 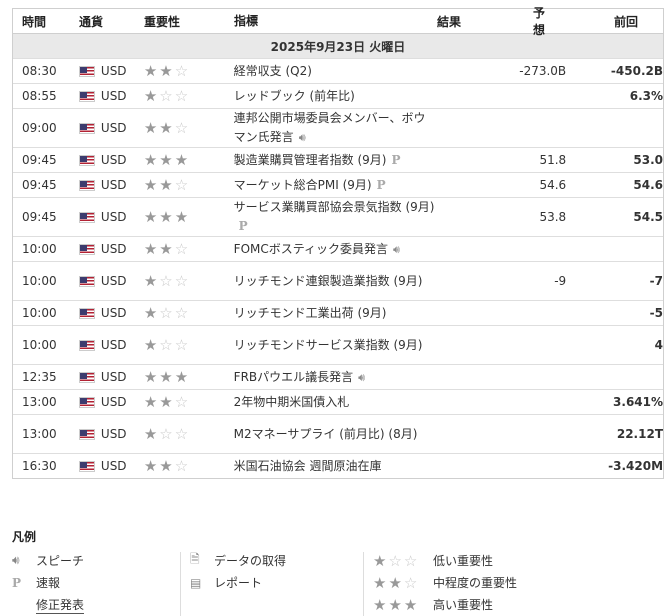 I want to click on event-name: リッチモンドサービス業指数 (9月), so click(x=328, y=345).